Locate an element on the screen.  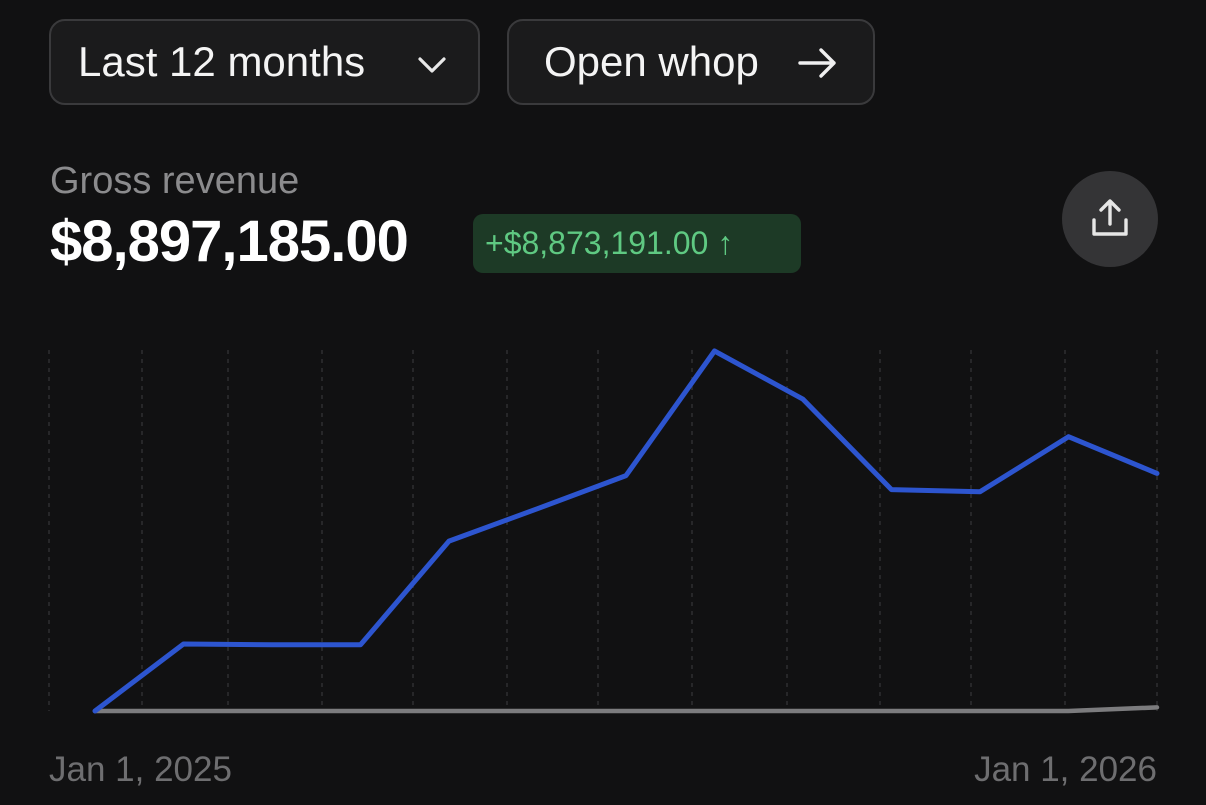
share-button is located at coordinates (1110, 219).